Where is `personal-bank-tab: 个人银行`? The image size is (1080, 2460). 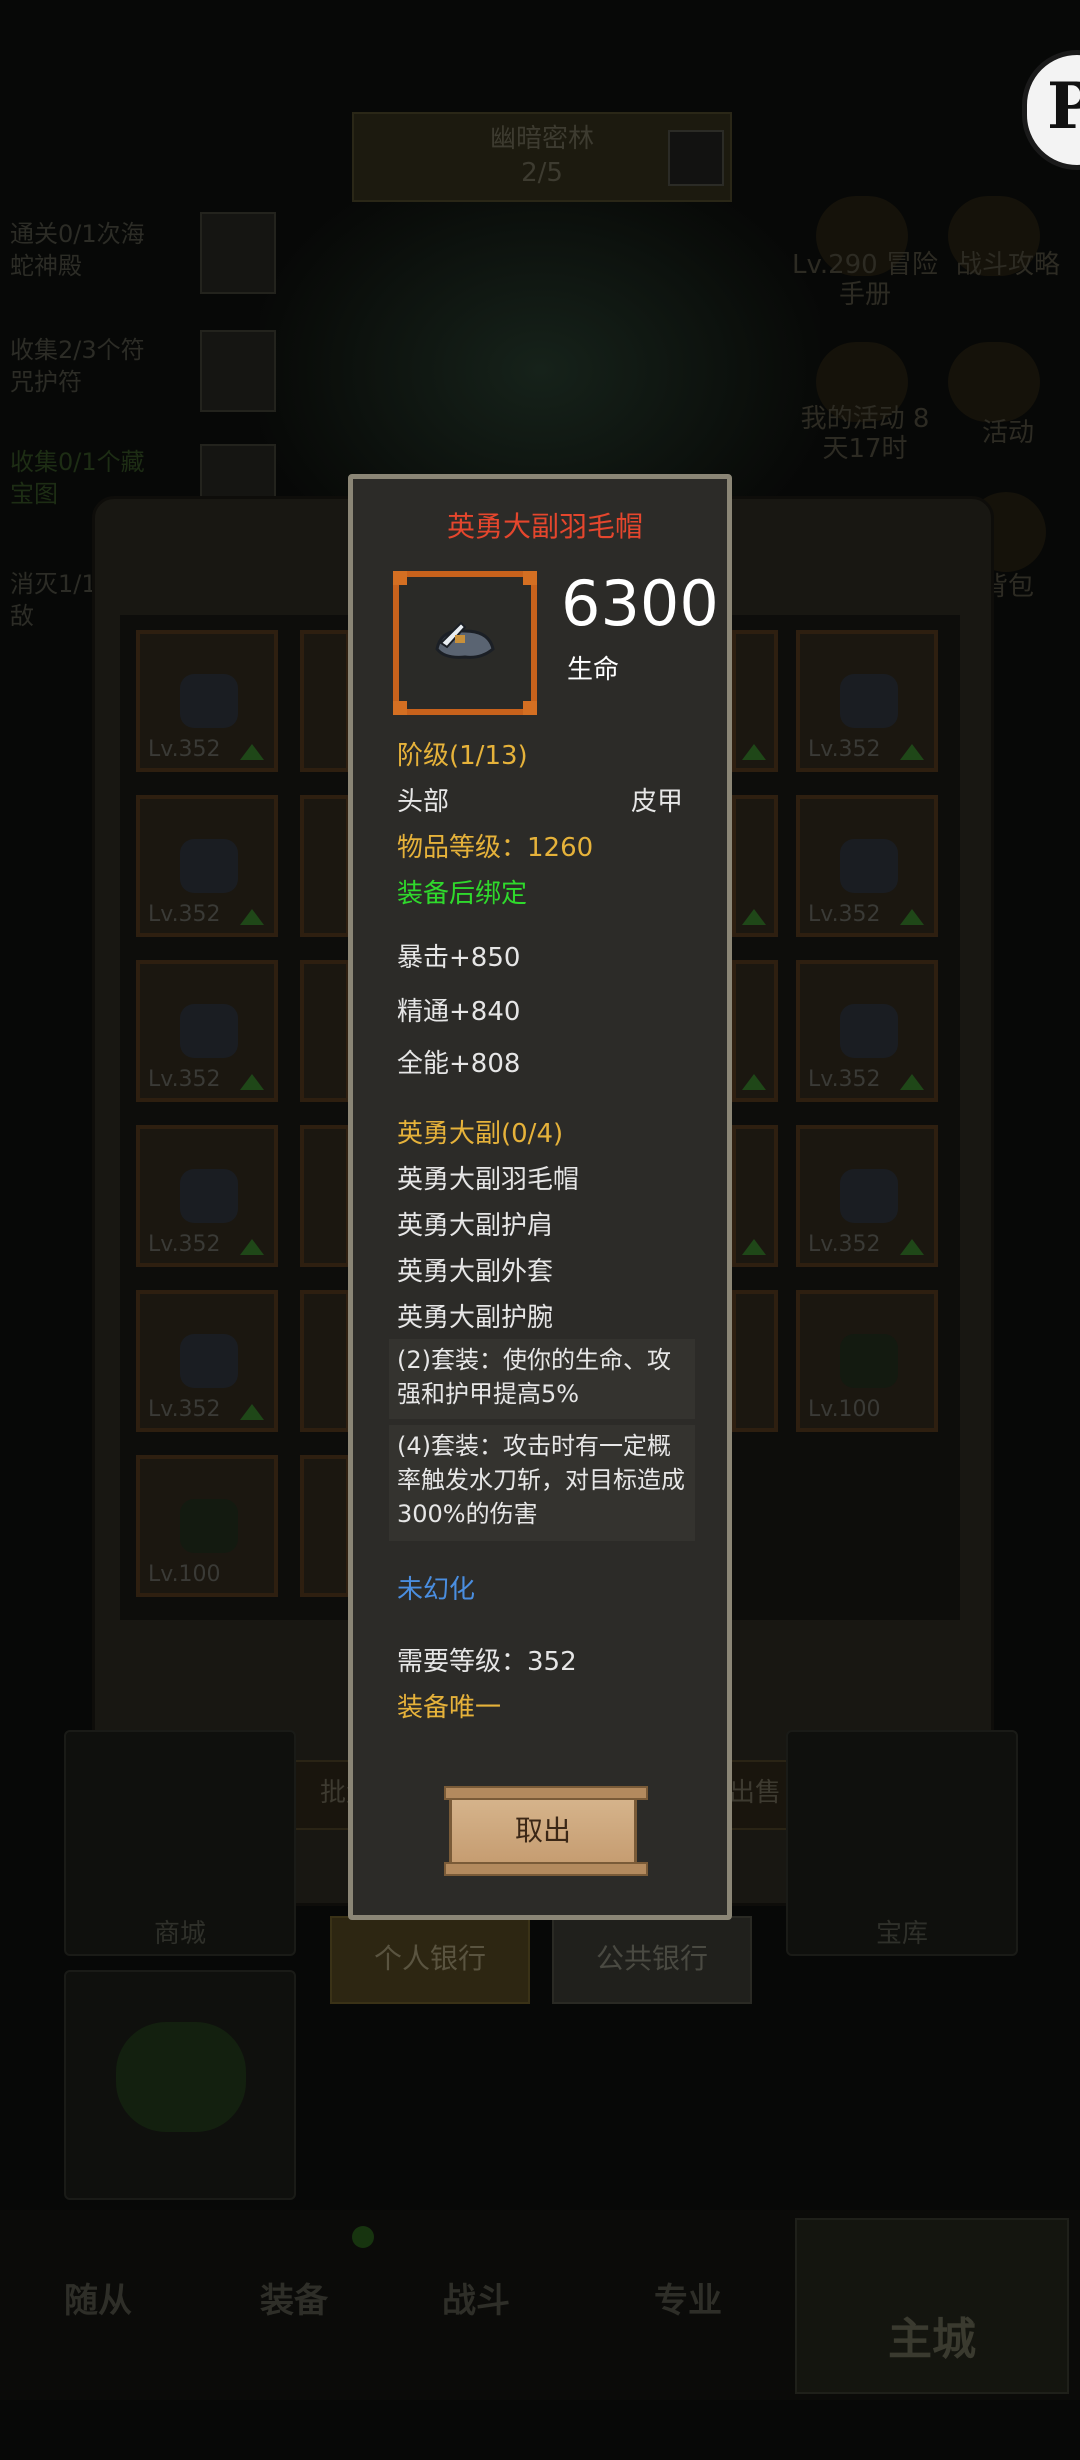 personal-bank-tab: 个人银行 is located at coordinates (430, 1960).